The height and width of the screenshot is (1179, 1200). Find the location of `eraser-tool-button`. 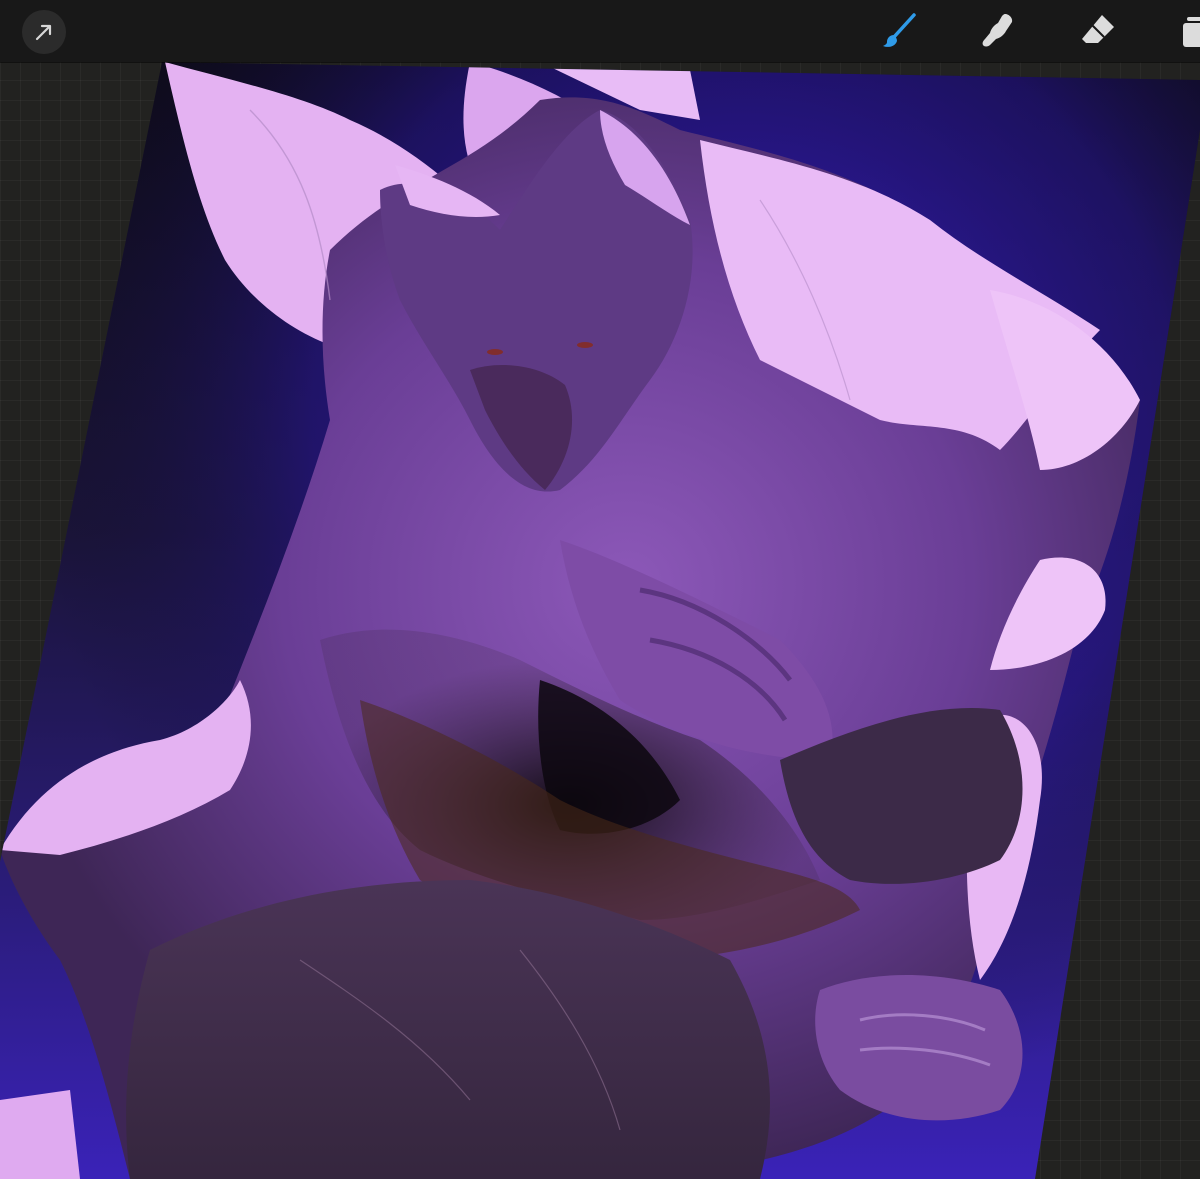

eraser-tool-button is located at coordinates (1098, 31).